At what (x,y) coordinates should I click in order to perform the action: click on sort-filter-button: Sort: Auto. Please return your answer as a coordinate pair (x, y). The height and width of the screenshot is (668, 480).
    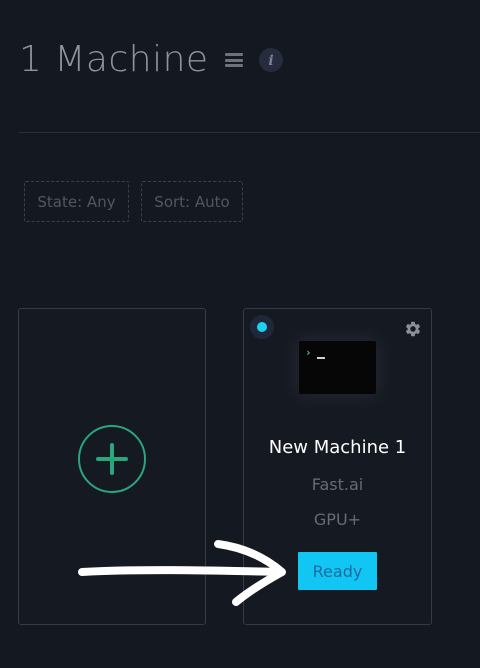
    Looking at the image, I should click on (192, 201).